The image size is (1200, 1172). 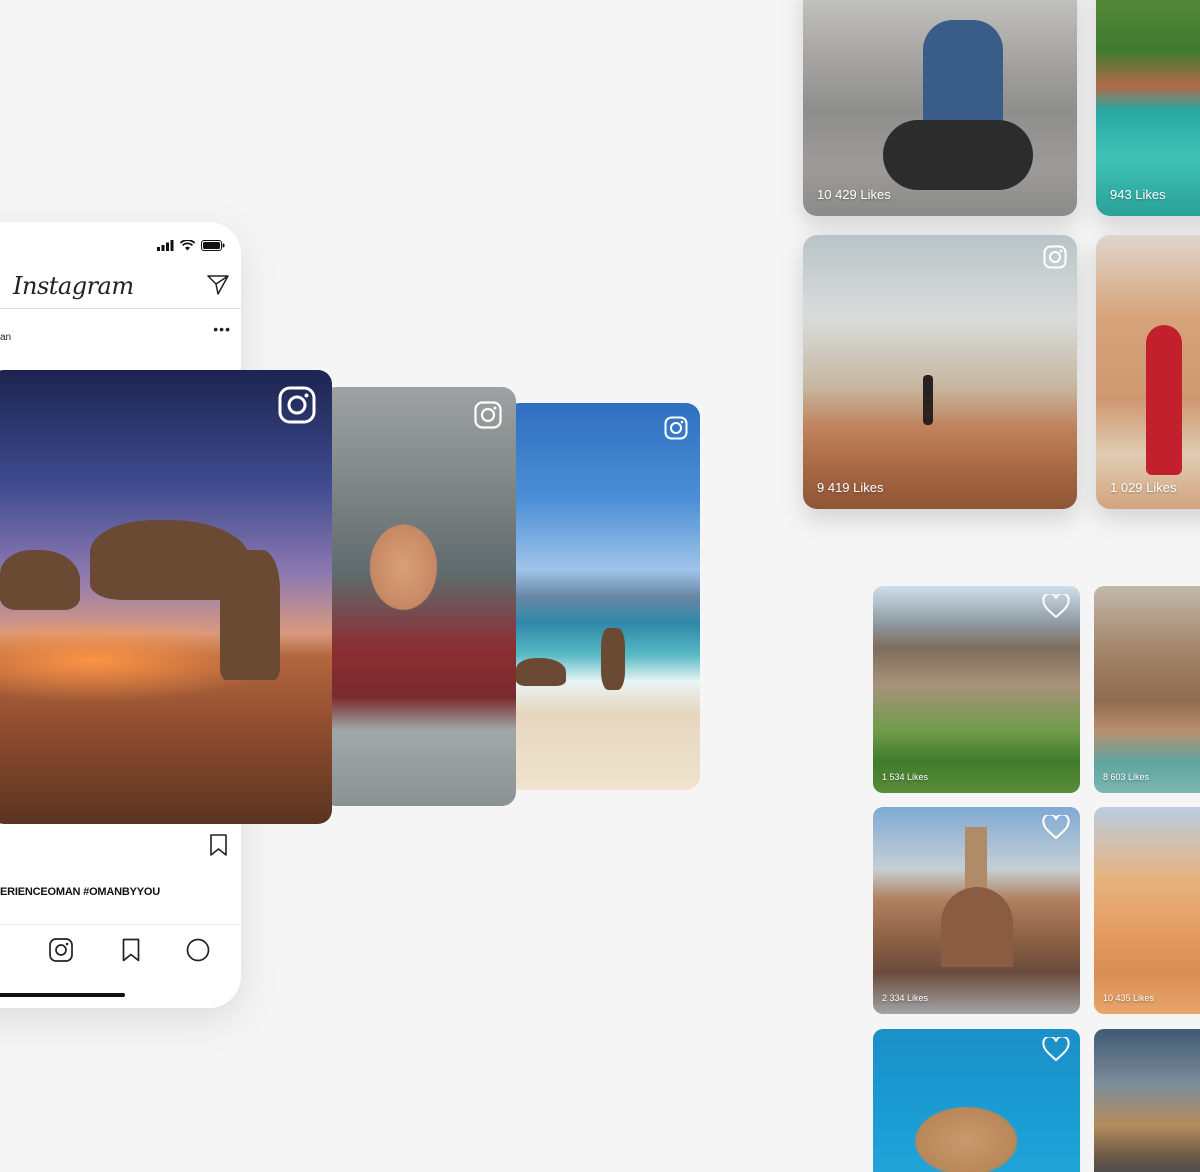 I want to click on status-bar, so click(x=191, y=245).